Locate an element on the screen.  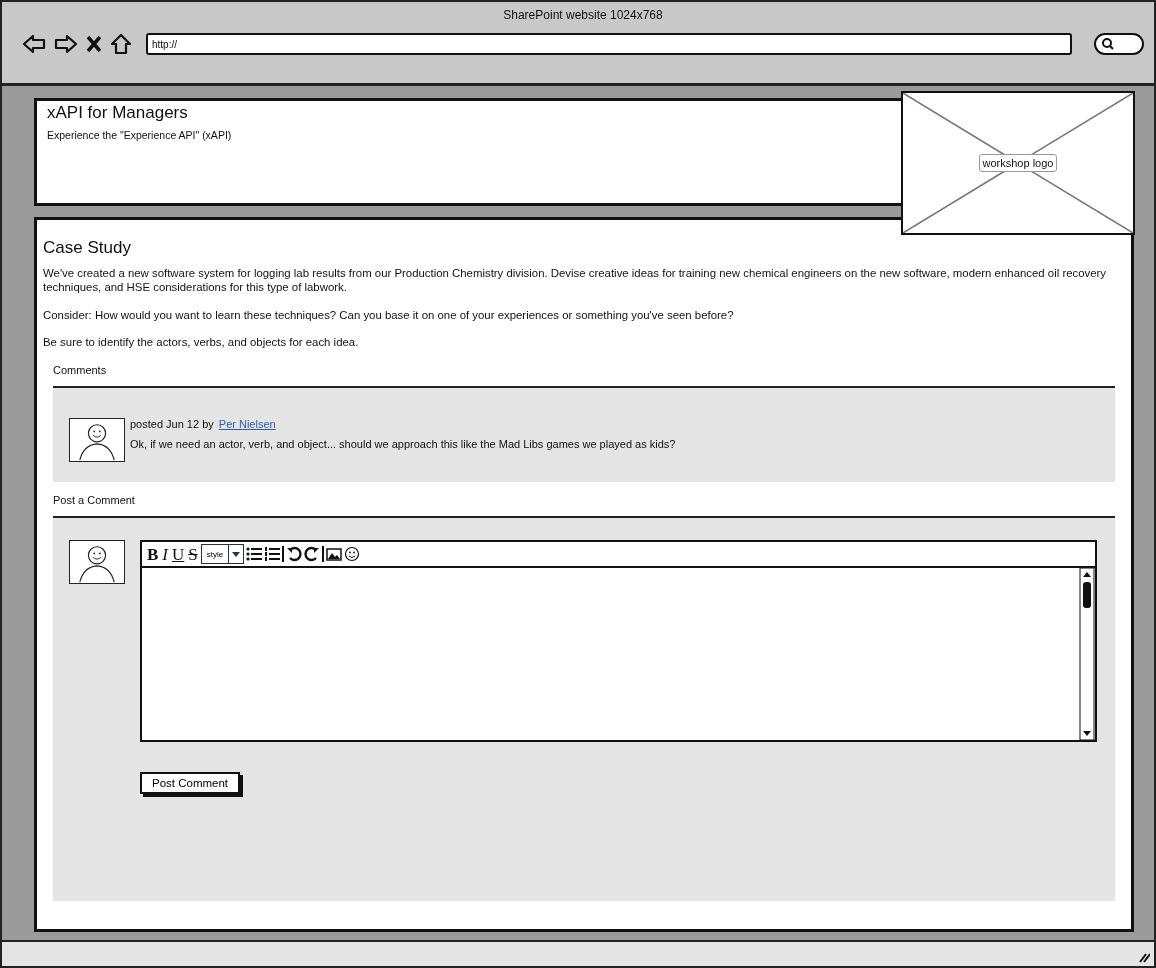
paragraph: We've created a new software system for logging lab results from our Production Chemistry division. Devise creative ideas for training new chemical engineers on the new software, modern enhanced oil recovery techniques, and HSE considerations for this type of labwork. is located at coordinates (575, 280).